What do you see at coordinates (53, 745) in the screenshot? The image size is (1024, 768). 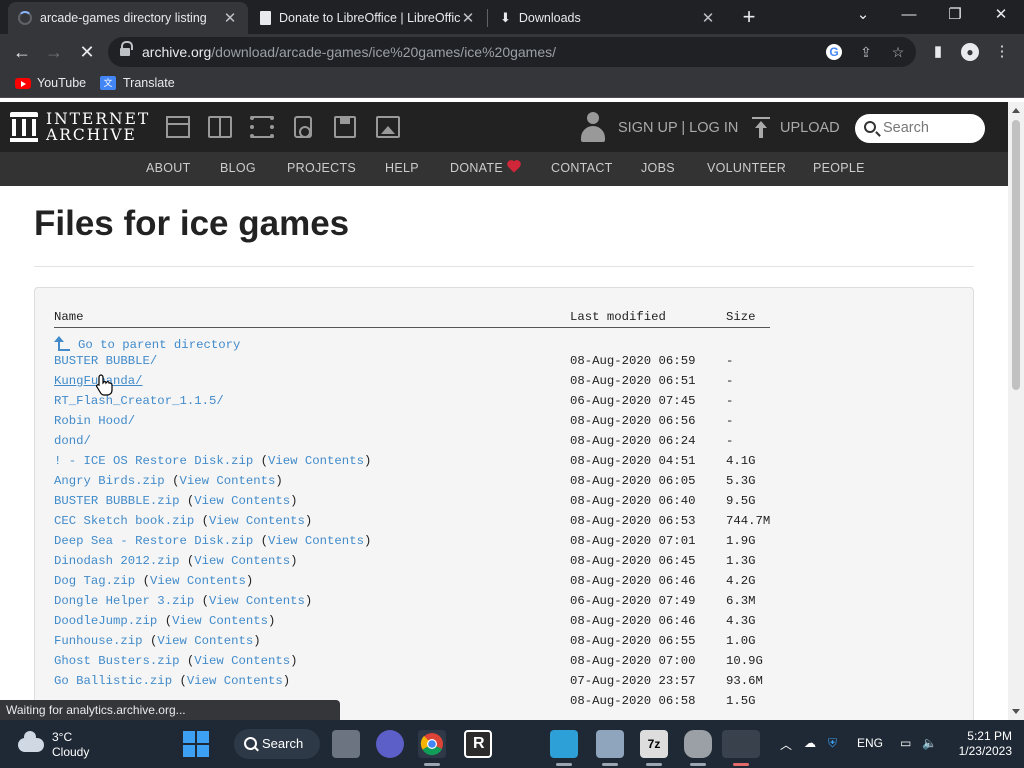 I see `weather-widget: 3°C Cloudy` at bounding box center [53, 745].